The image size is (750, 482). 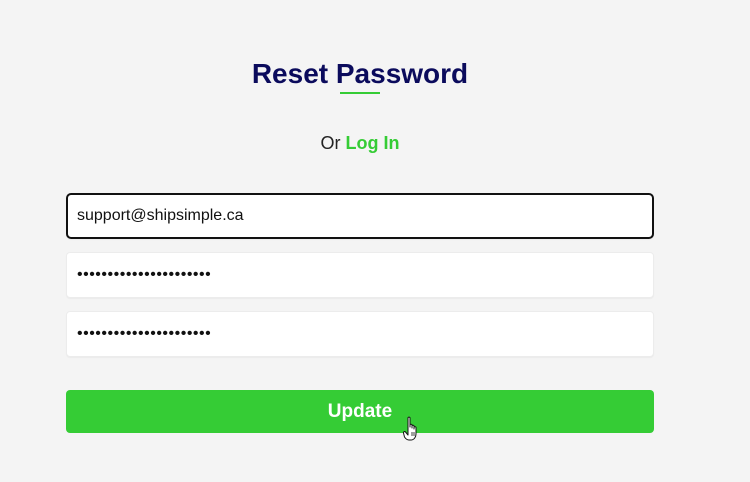 What do you see at coordinates (360, 411) in the screenshot?
I see `update-button: Update` at bounding box center [360, 411].